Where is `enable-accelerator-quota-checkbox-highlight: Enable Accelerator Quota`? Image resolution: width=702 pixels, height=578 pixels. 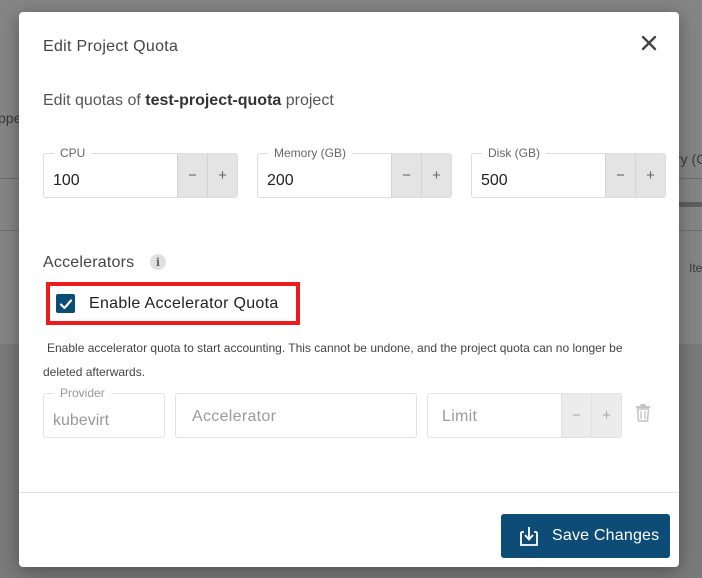
enable-accelerator-quota-checkbox-highlight: Enable Accelerator Quota is located at coordinates (173, 303).